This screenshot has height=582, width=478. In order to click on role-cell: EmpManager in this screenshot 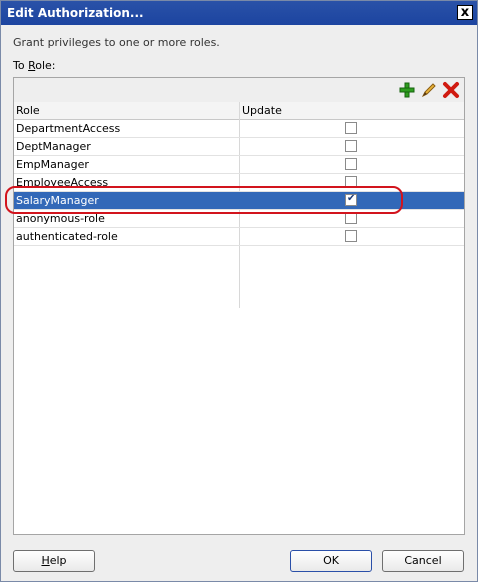, I will do `click(52, 164)`.